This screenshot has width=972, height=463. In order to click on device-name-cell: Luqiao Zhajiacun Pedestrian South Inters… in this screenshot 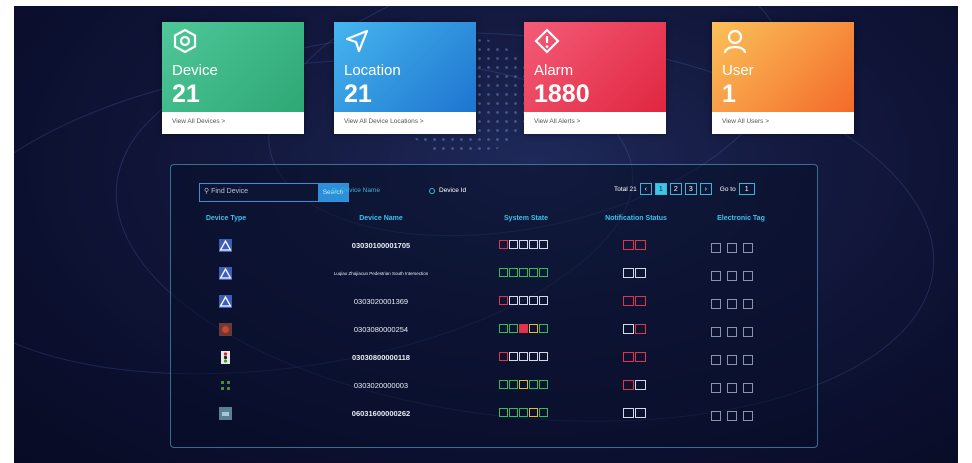, I will do `click(381, 273)`.